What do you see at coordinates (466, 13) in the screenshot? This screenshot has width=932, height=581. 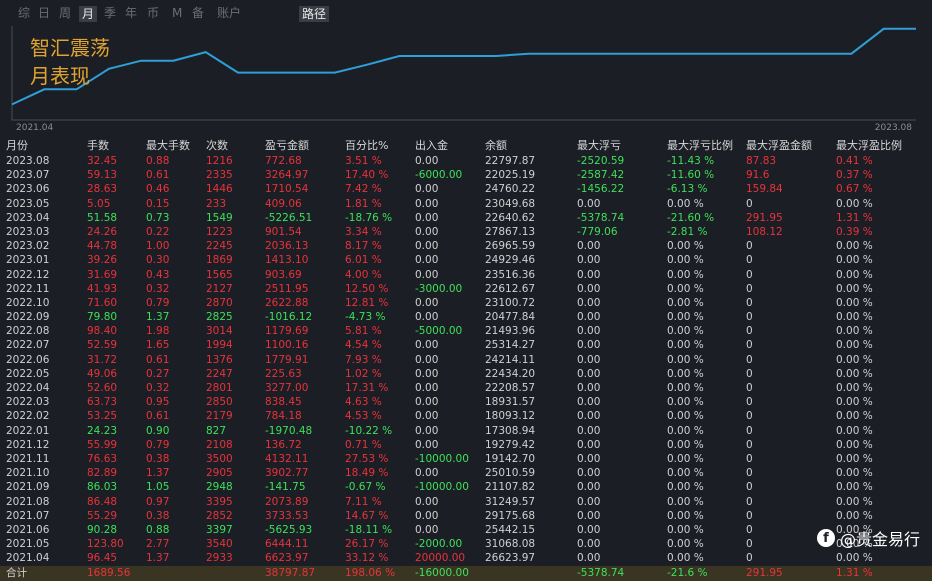 I see `period-tabs: 综日周月季年币 M 备账户 路径` at bounding box center [466, 13].